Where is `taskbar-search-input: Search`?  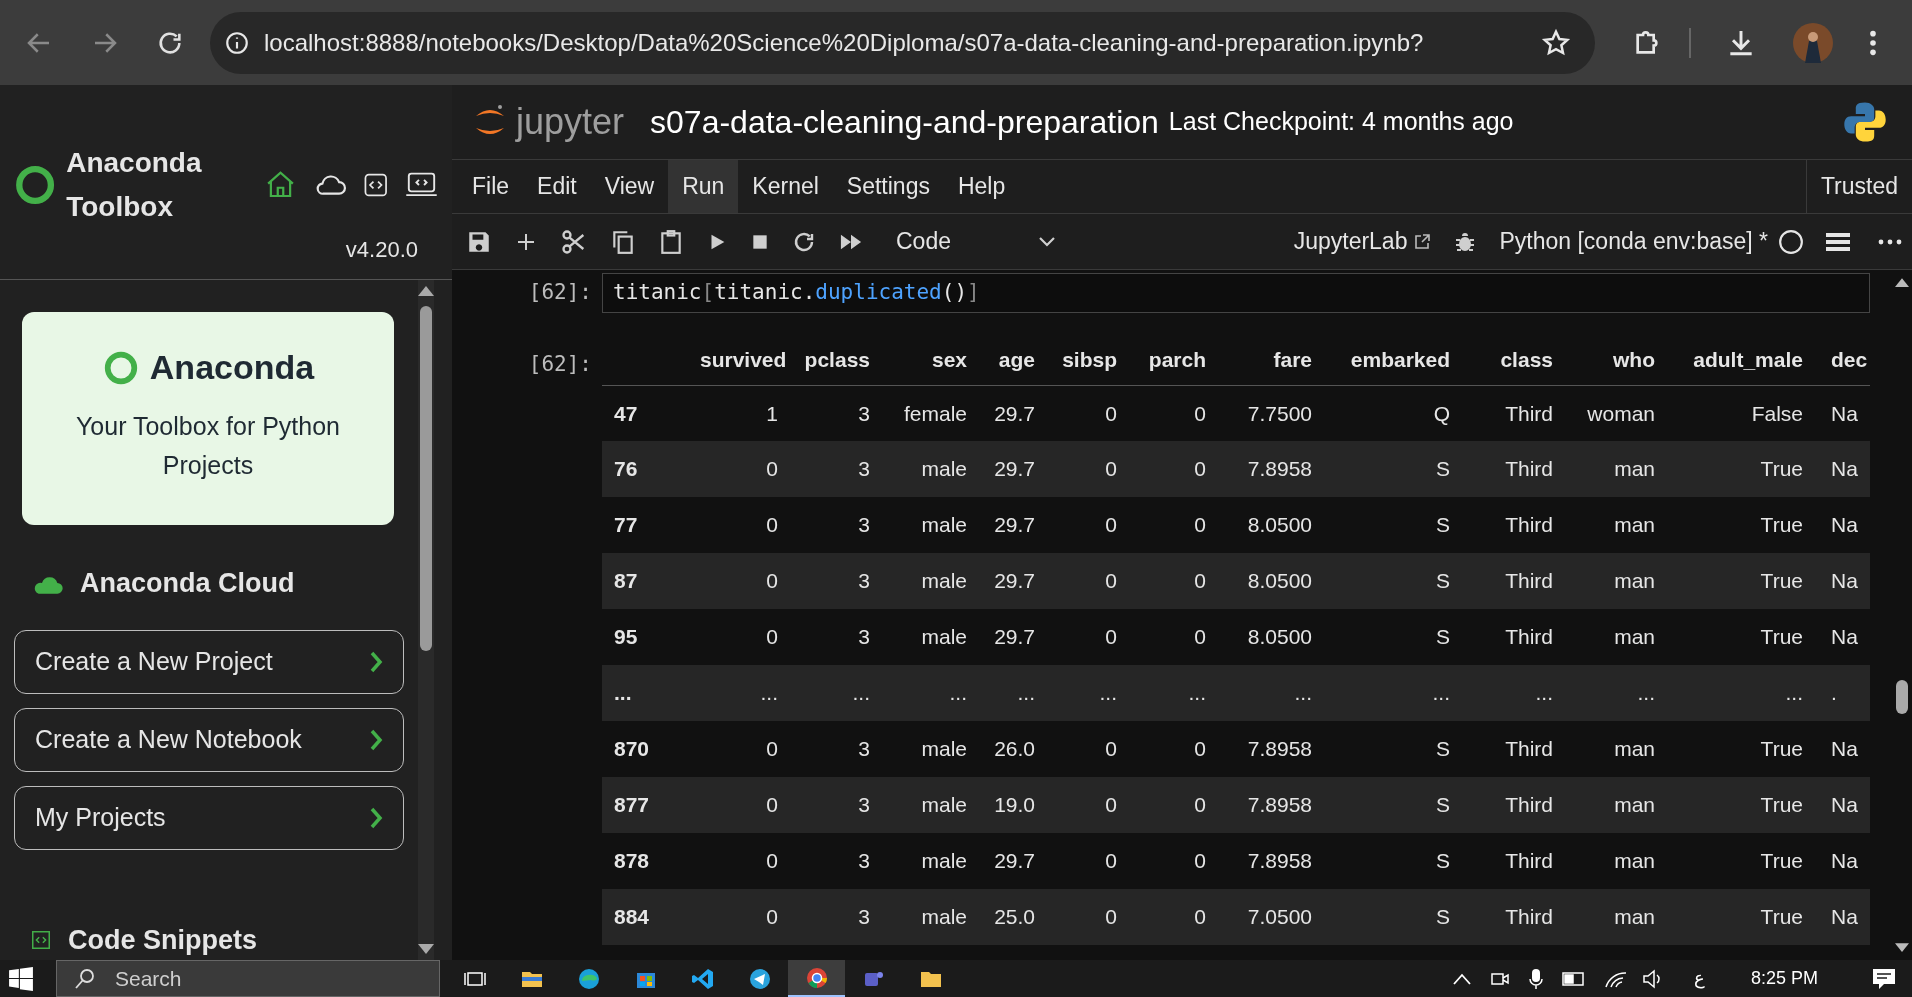 taskbar-search-input: Search is located at coordinates (265, 978).